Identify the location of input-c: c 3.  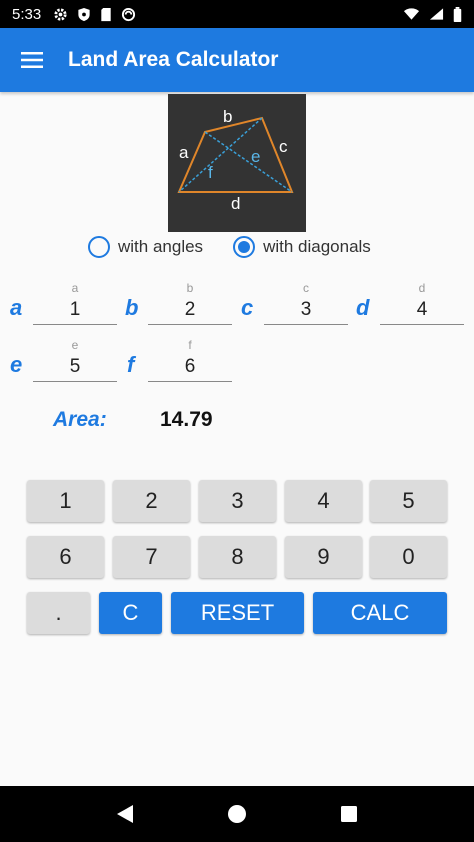
(306, 304).